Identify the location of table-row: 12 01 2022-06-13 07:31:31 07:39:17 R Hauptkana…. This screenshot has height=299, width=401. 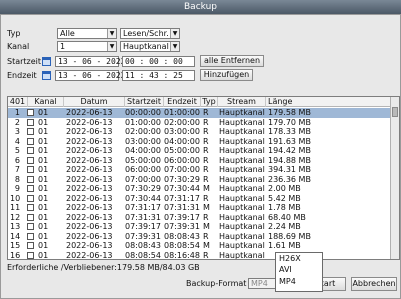
(199, 218).